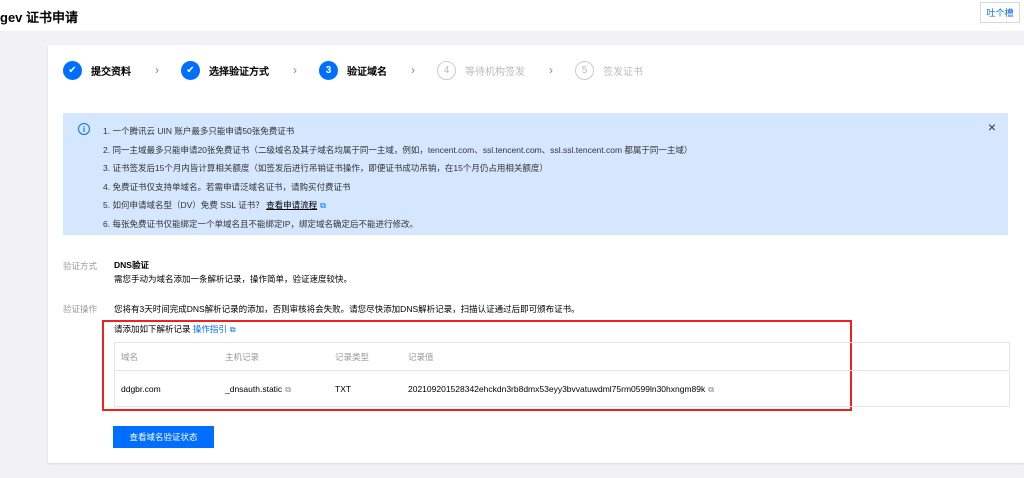 This screenshot has height=478, width=1024. I want to click on check-verification-status-button: 查看域名验证状态, so click(163, 437).